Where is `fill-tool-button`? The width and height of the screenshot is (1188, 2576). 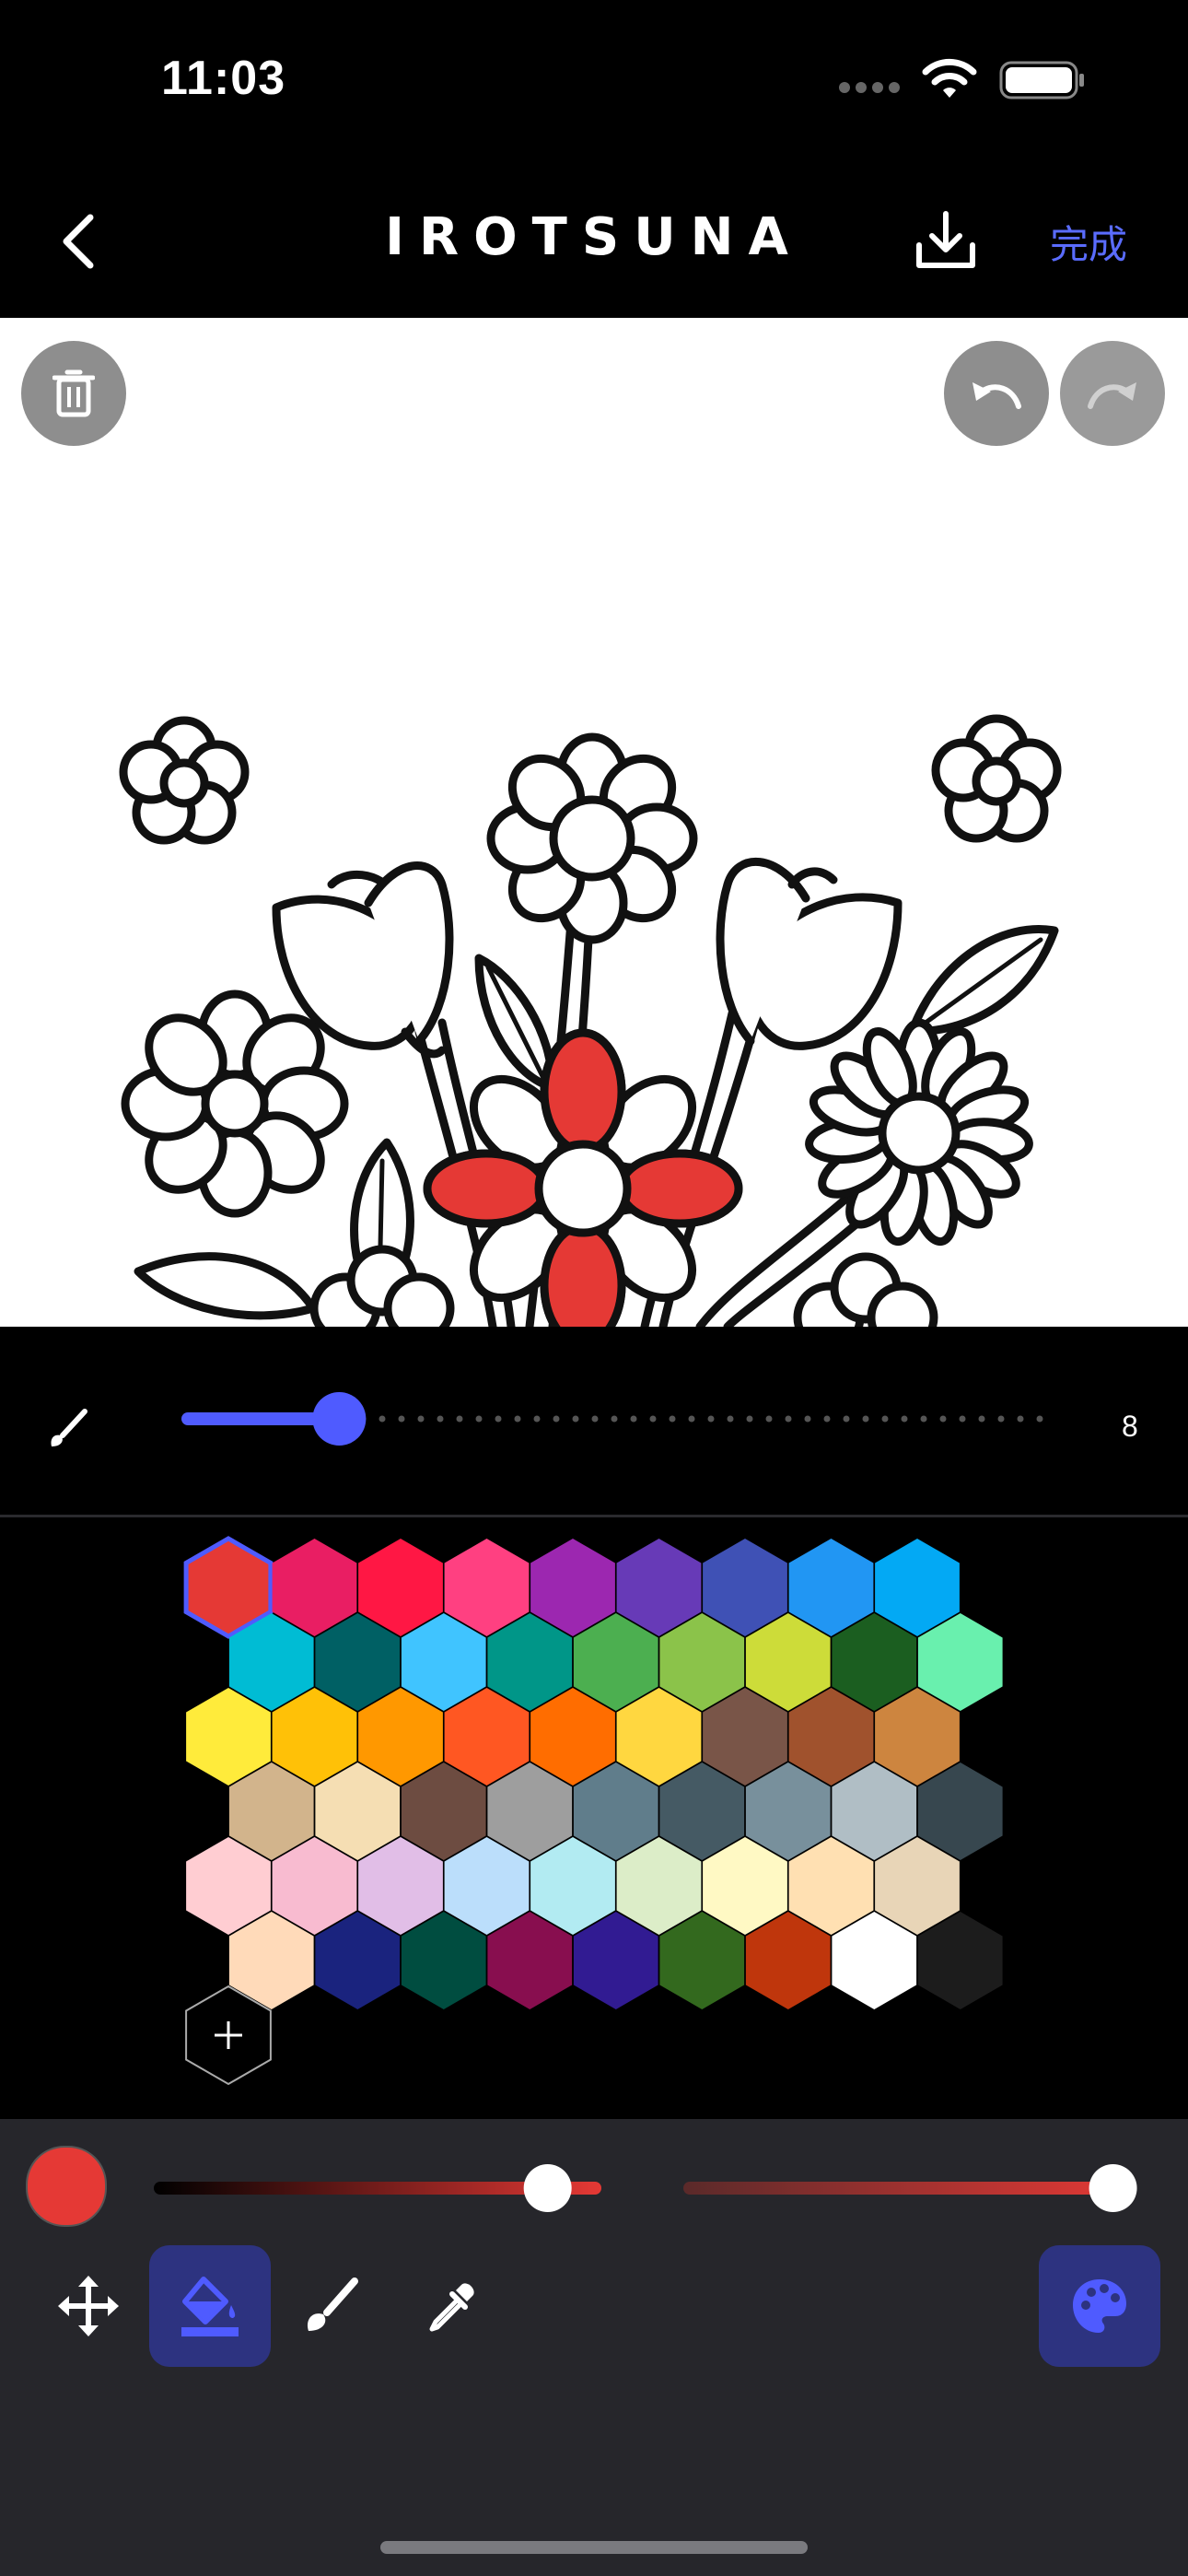
fill-tool-button is located at coordinates (210, 2306).